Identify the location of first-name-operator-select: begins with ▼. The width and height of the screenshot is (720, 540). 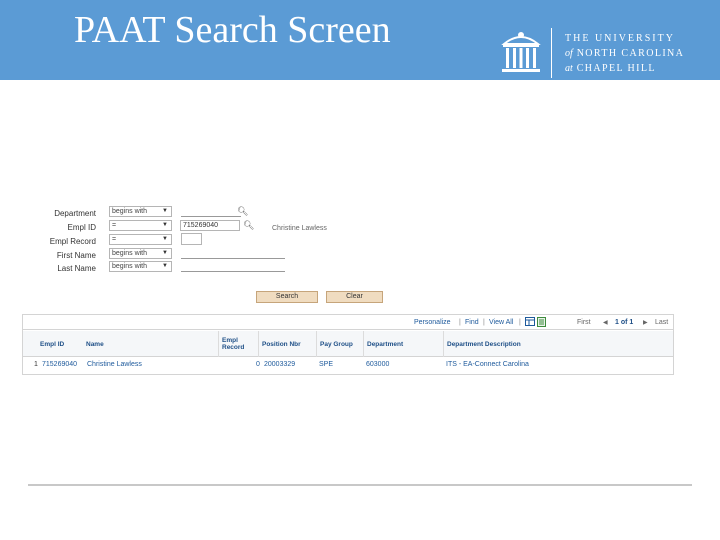
(140, 253).